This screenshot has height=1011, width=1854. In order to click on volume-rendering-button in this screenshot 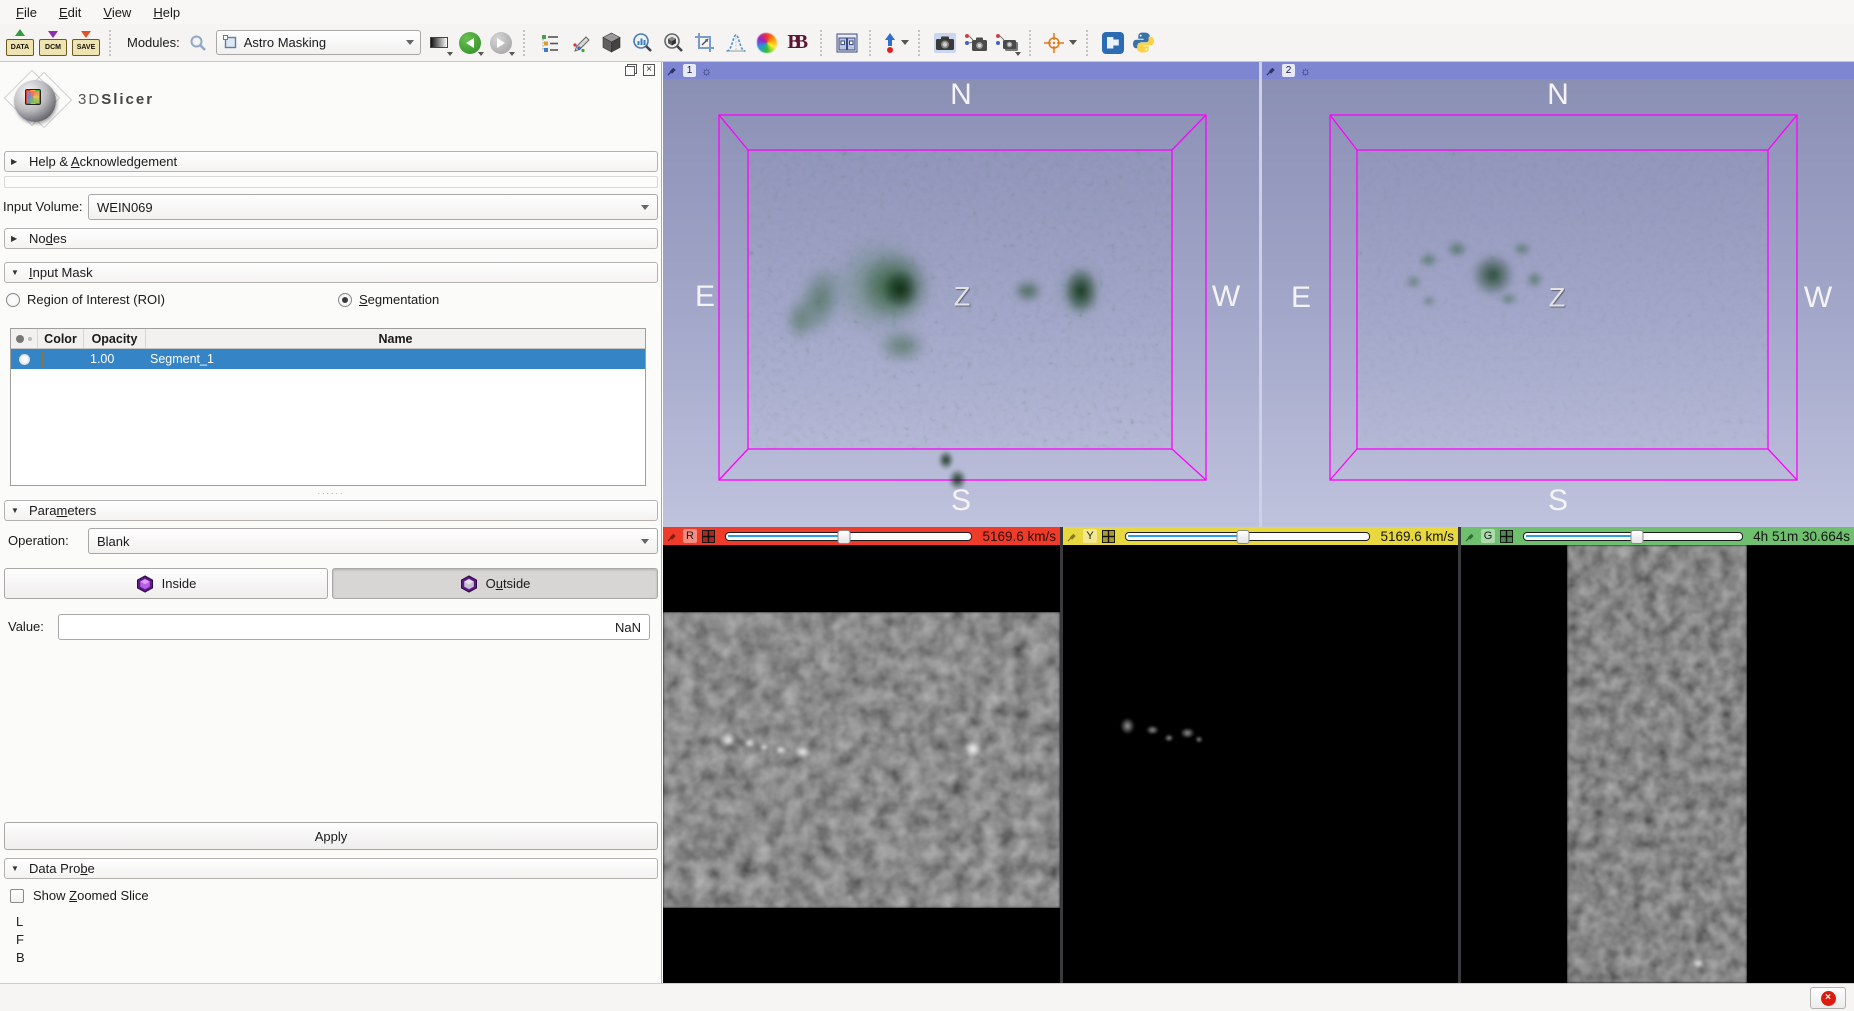, I will do `click(612, 43)`.